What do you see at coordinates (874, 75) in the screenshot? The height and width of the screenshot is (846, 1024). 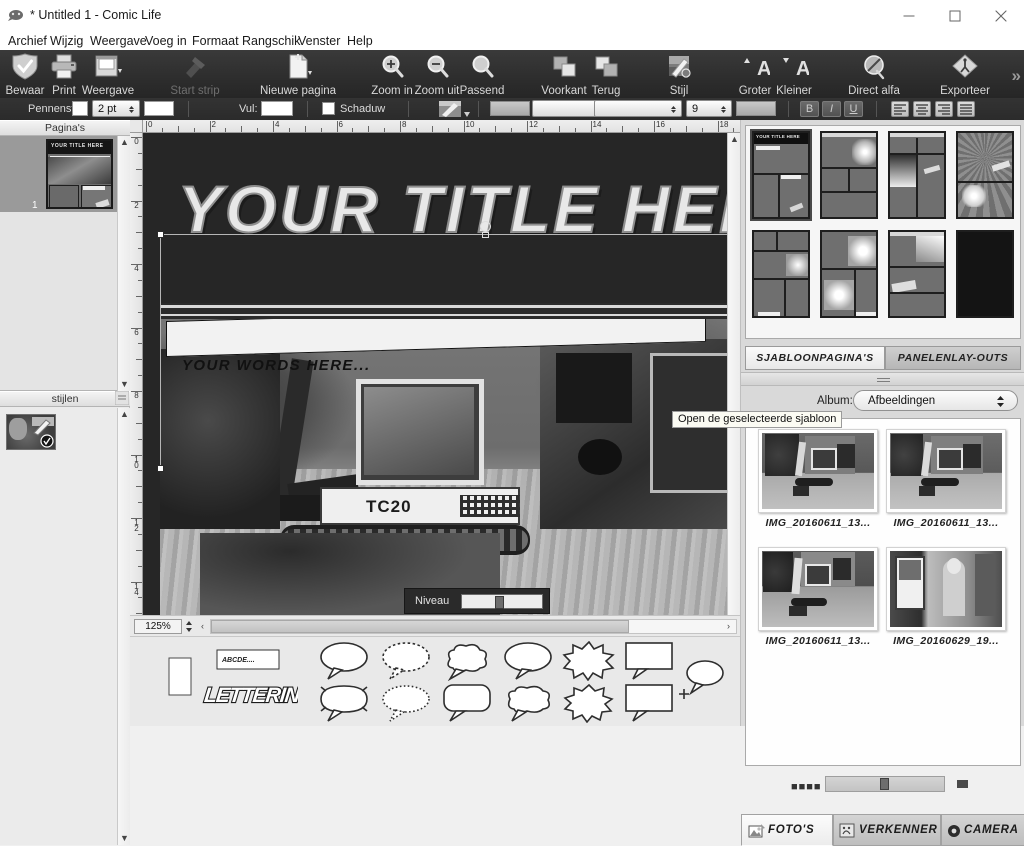 I see `toolbar-direct-alfa-button: Direct alfa` at bounding box center [874, 75].